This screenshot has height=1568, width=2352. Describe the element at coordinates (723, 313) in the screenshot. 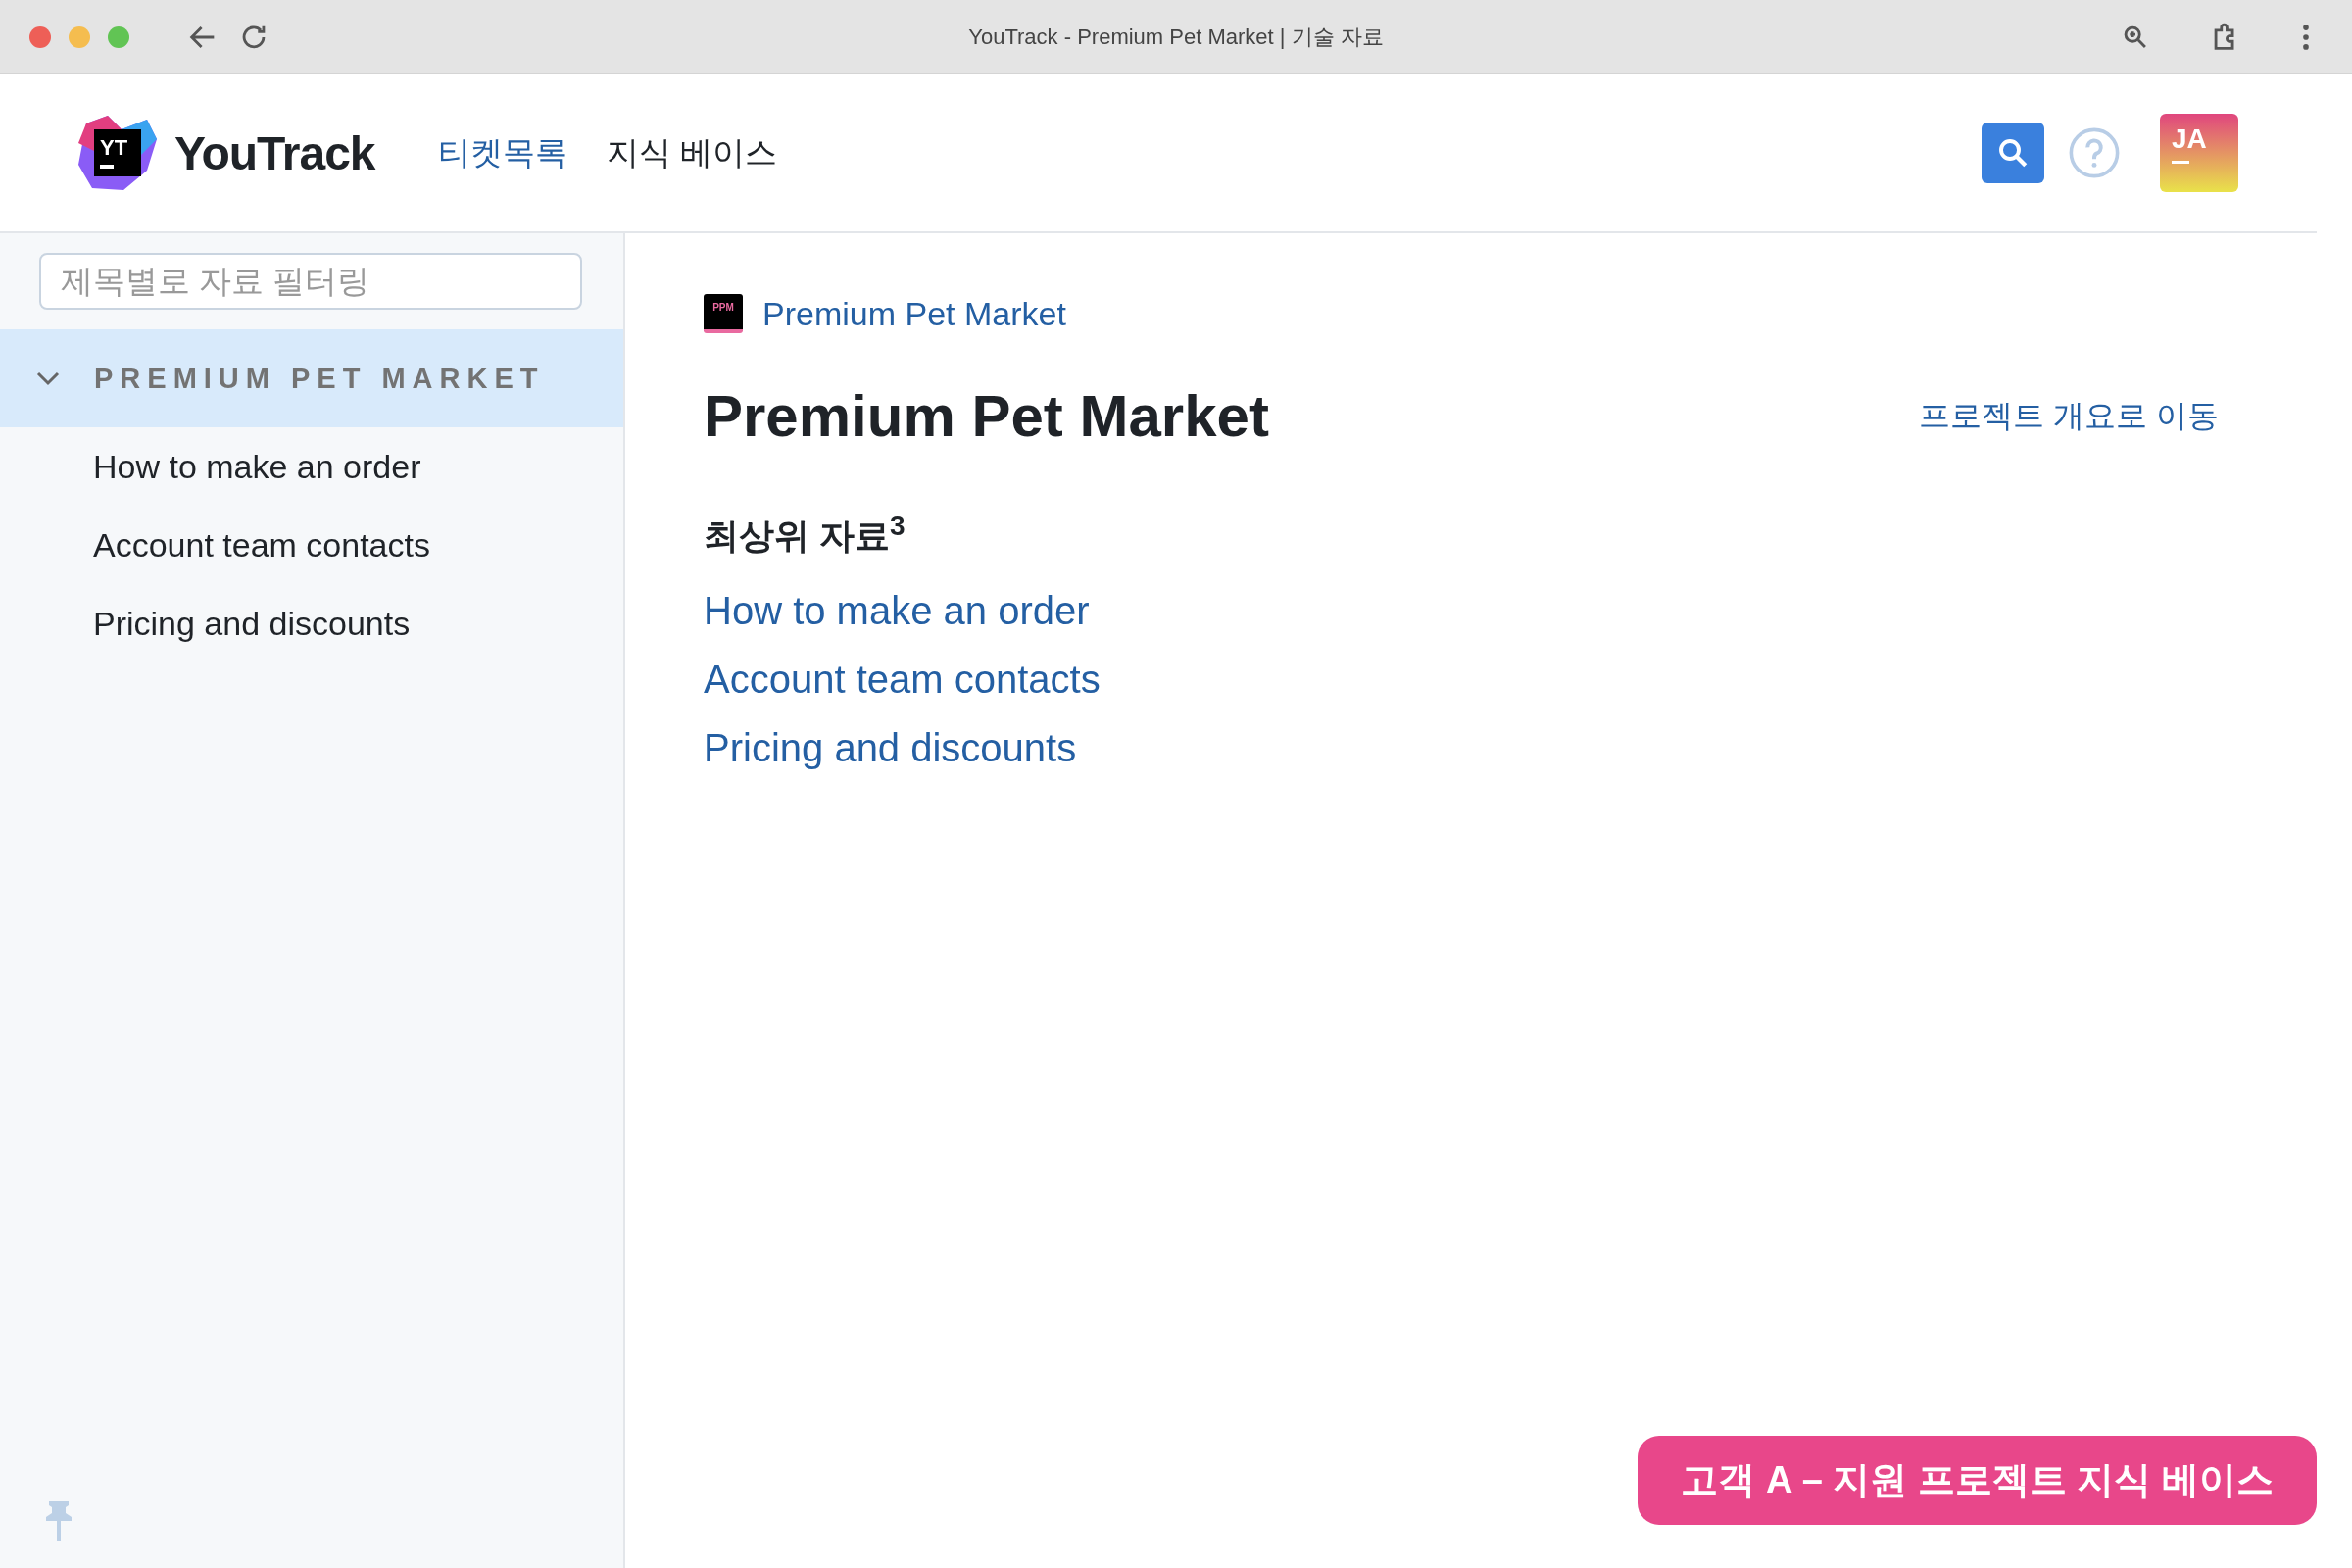

I see `project-badge: PPM` at that location.